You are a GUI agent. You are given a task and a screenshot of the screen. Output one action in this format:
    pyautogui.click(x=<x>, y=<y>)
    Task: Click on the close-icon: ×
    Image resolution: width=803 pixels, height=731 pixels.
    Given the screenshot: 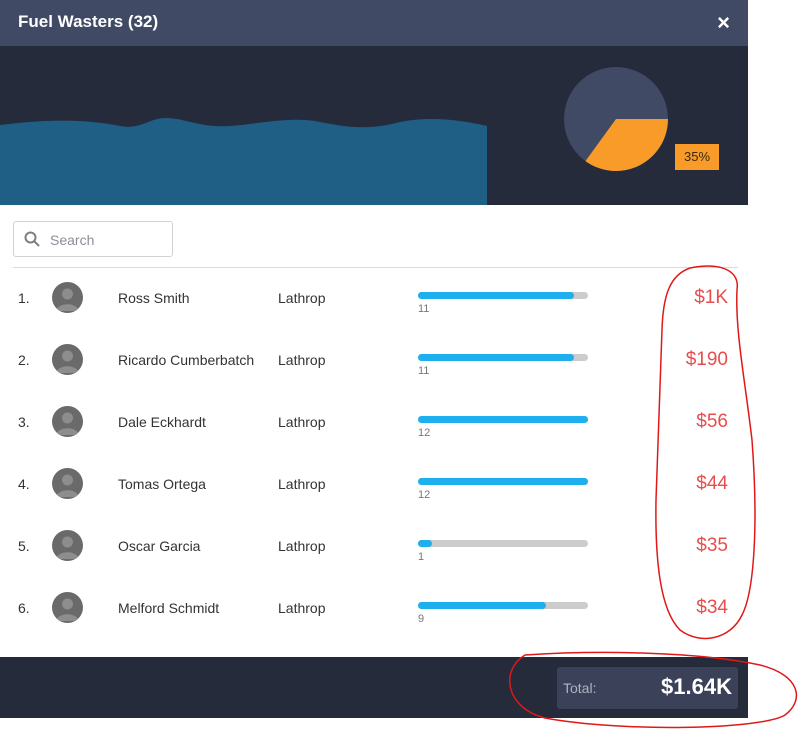 What is the action you would take?
    pyautogui.click(x=723, y=23)
    